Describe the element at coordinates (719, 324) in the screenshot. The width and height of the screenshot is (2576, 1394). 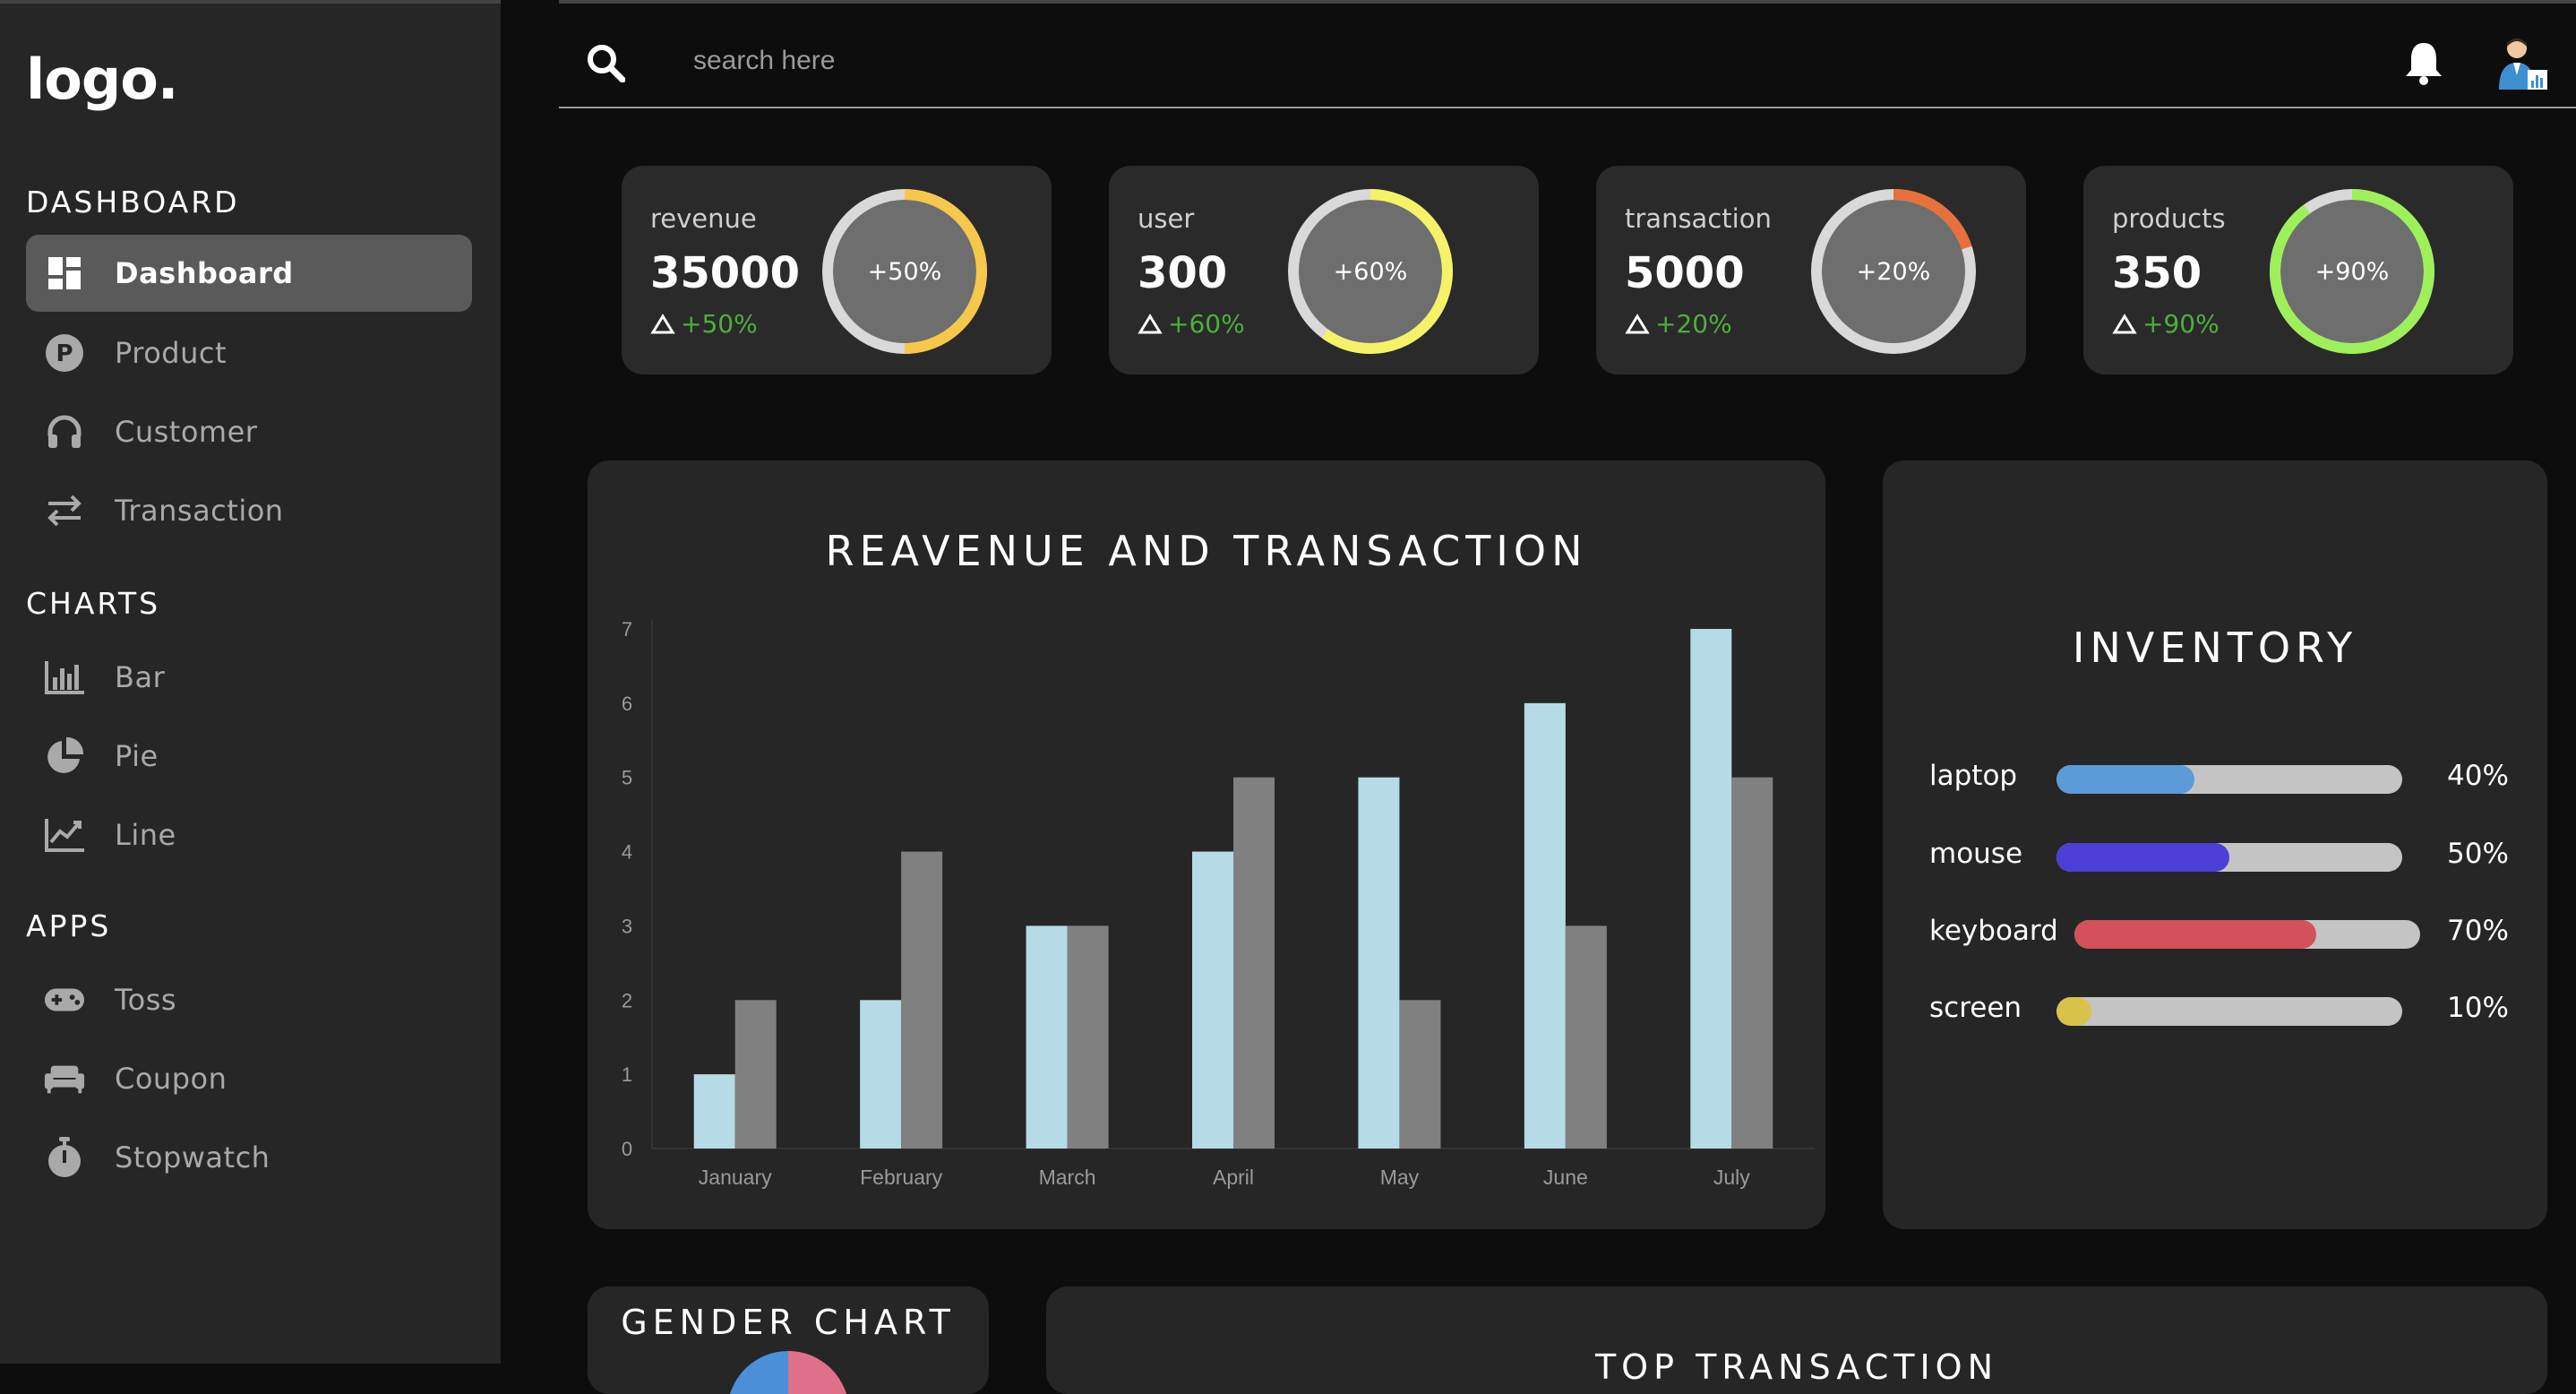
I see `stat-change-value: +50%` at that location.